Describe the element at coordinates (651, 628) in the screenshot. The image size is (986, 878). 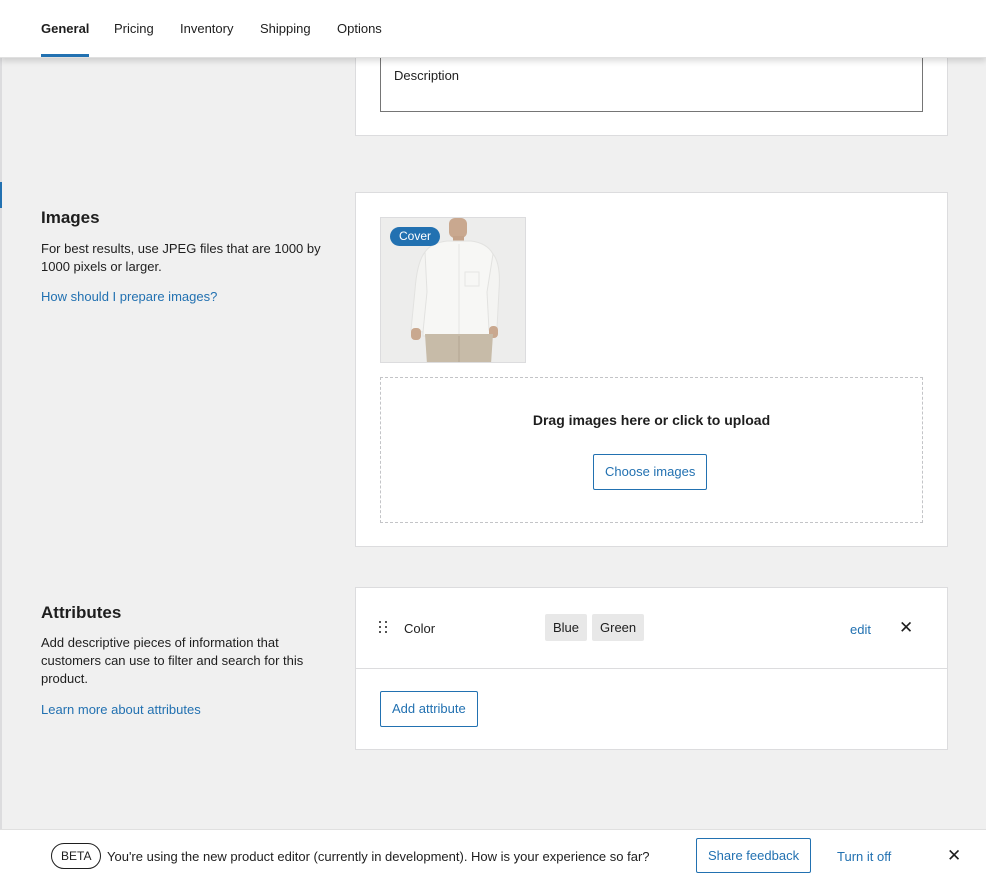
I see `attribute-row: Color Blue Green edit ✕` at that location.